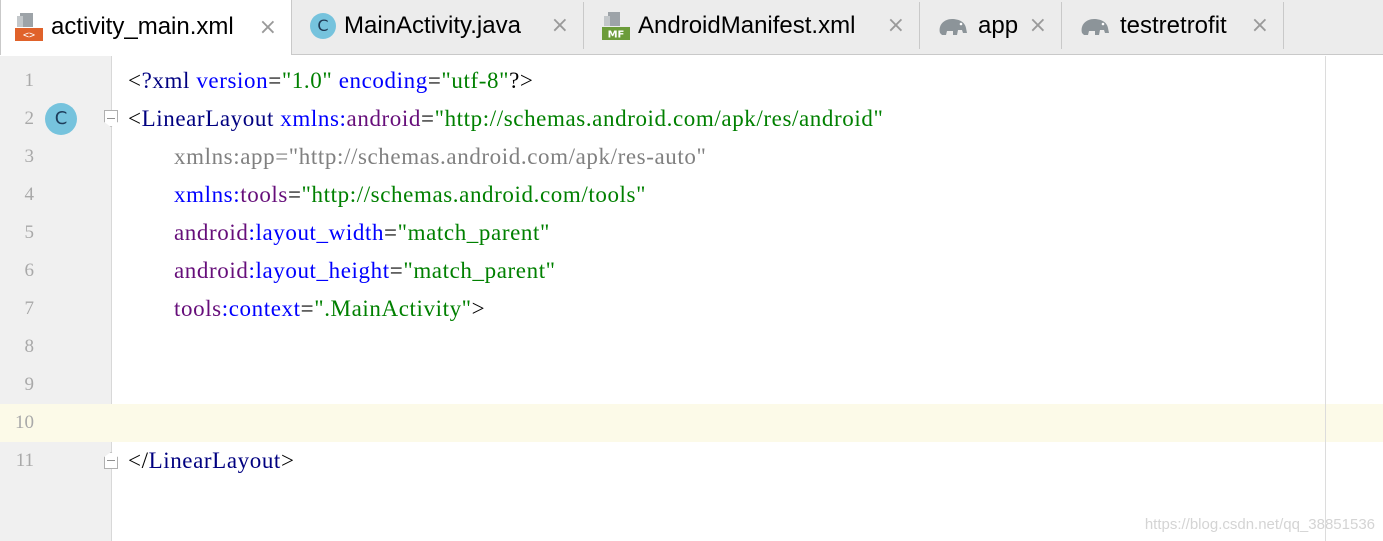  What do you see at coordinates (142, 26) in the screenshot?
I see `tab-label: activity_main.xml` at bounding box center [142, 26].